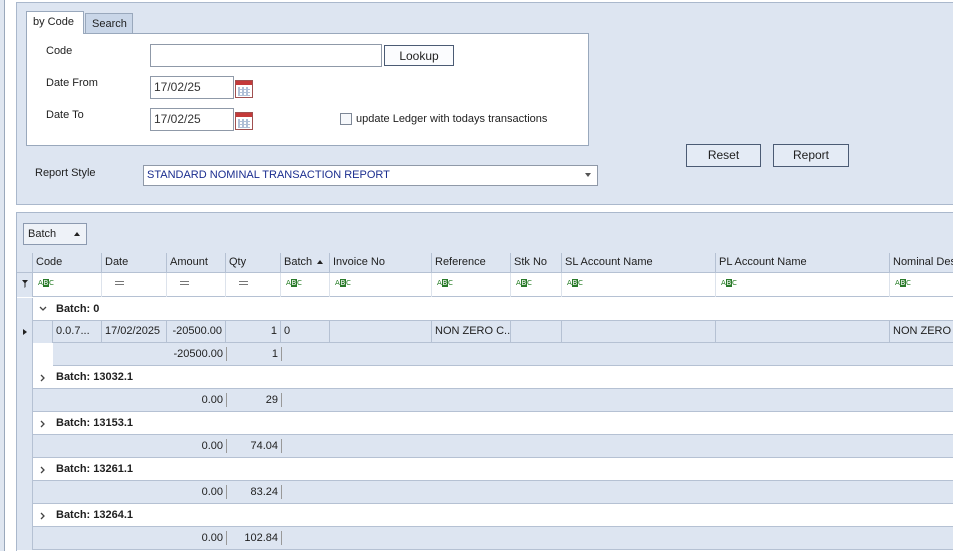 This screenshot has width=953, height=551. Describe the element at coordinates (381, 285) in the screenshot. I see `filter-cell-invoice-no: ABC` at that location.